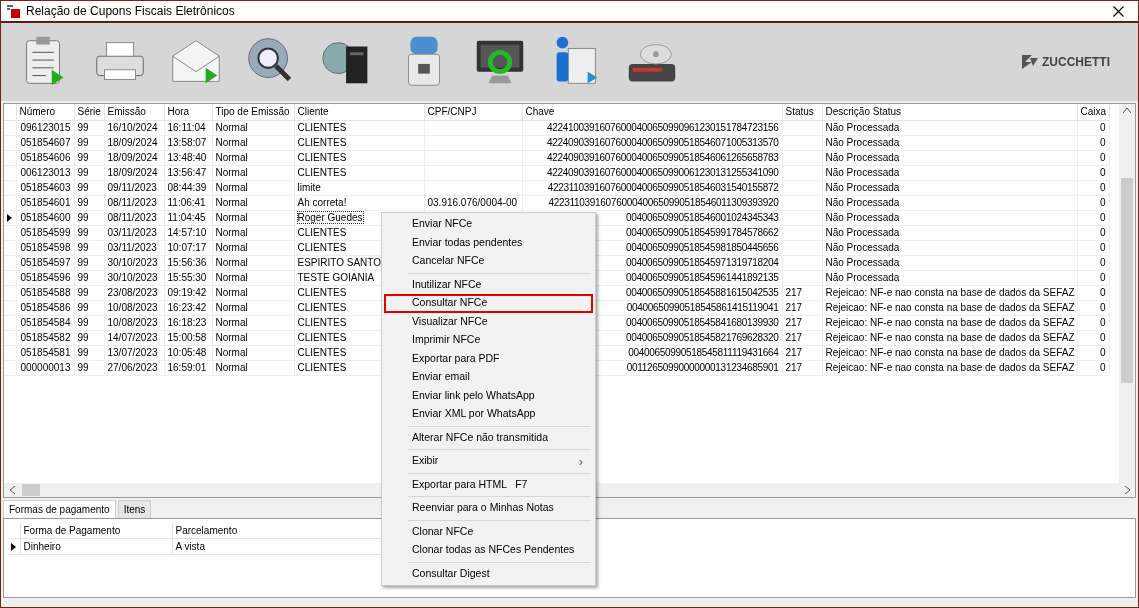 This screenshot has width=1139, height=608. I want to click on submenu-arrow-icon: ›, so click(580, 461).